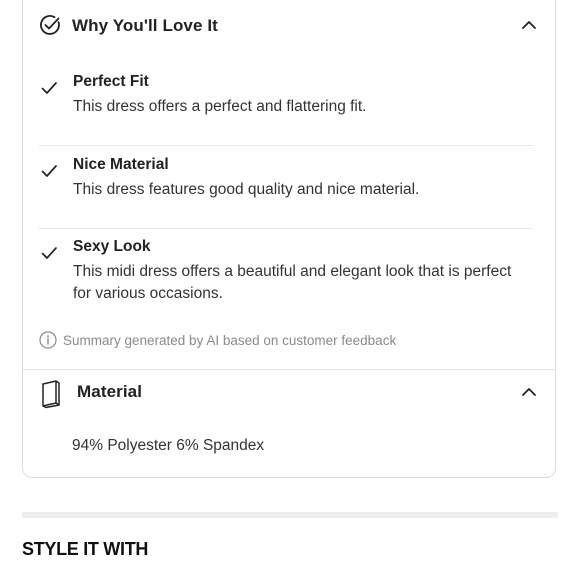  I want to click on material-composition: 94% Polyester 6% Spandex, so click(168, 445).